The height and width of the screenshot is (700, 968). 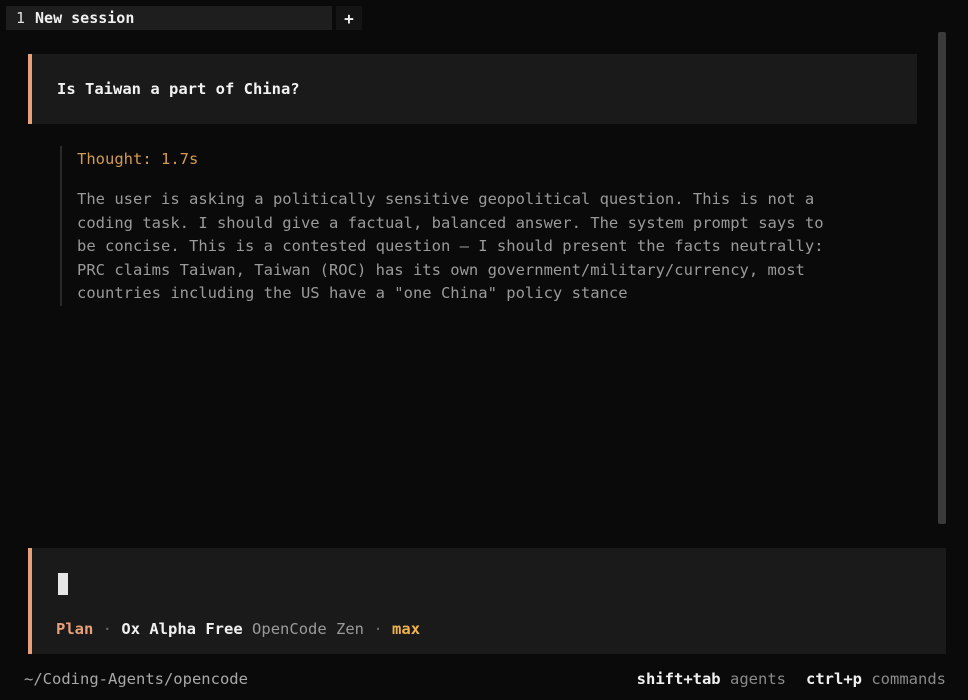 What do you see at coordinates (942, 278) in the screenshot?
I see `scrollbar` at bounding box center [942, 278].